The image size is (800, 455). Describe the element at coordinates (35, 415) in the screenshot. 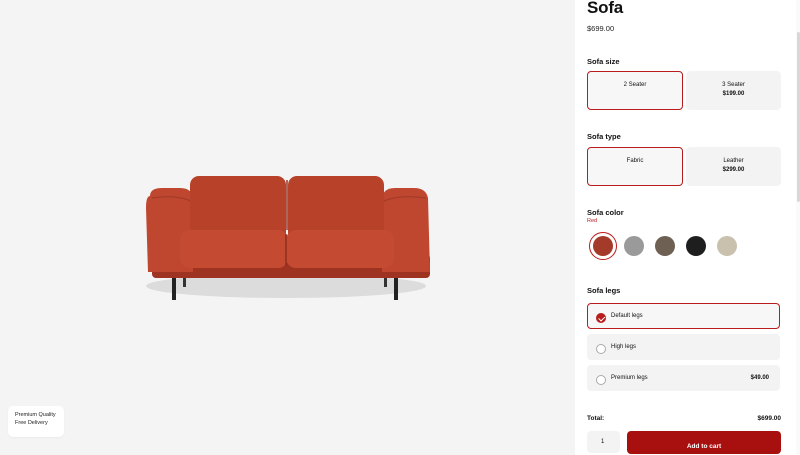

I see `badge-quality-text: Premium Quality` at that location.